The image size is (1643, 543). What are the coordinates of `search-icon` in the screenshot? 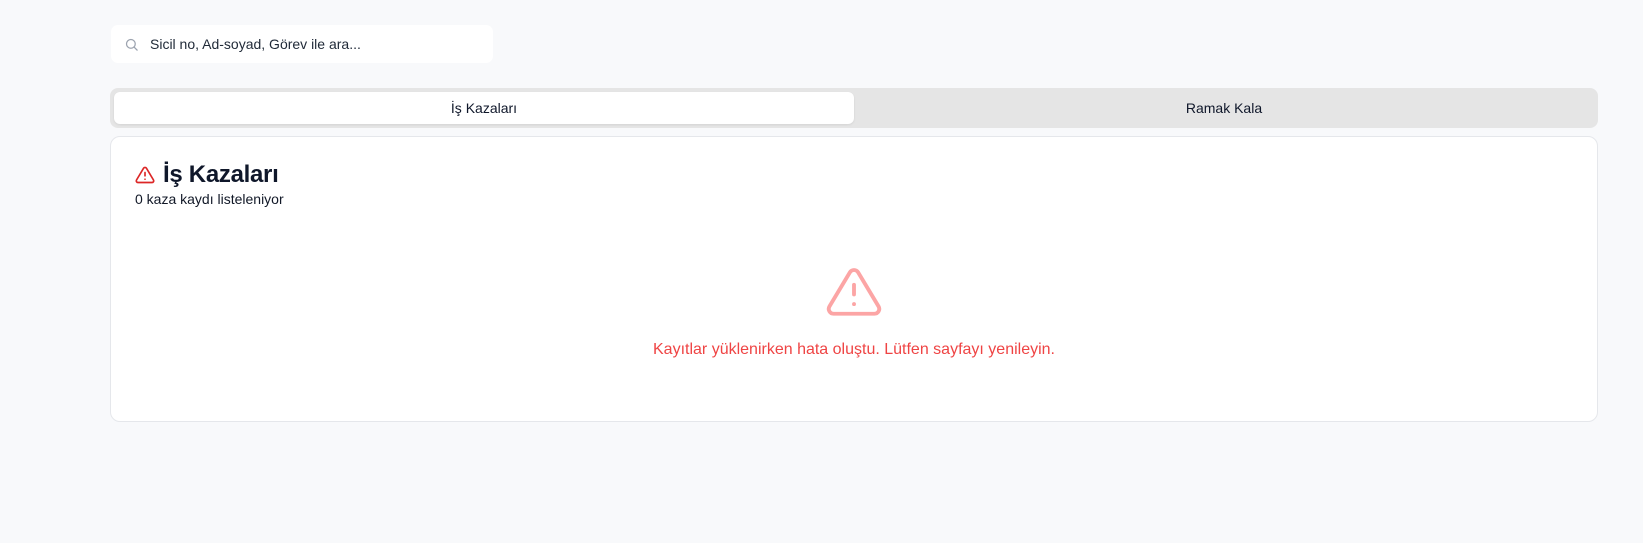 It's located at (131, 44).